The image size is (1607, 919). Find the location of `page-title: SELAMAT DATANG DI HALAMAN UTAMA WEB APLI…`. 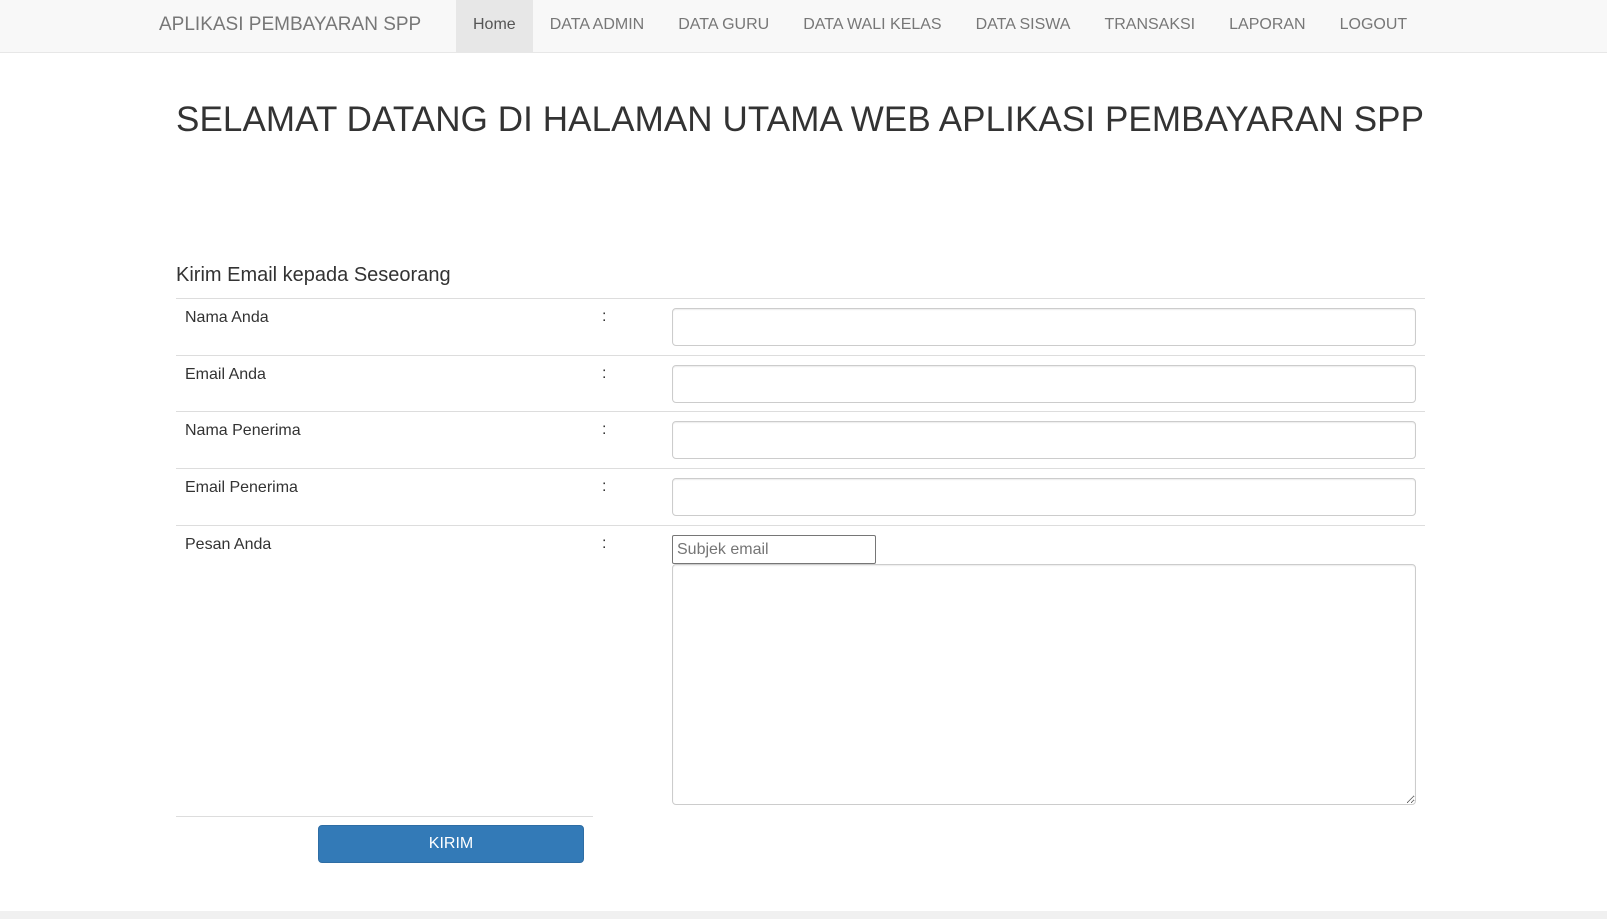

page-title: SELAMAT DATANG DI HALAMAN UTAMA WEB APLI… is located at coordinates (800, 119).